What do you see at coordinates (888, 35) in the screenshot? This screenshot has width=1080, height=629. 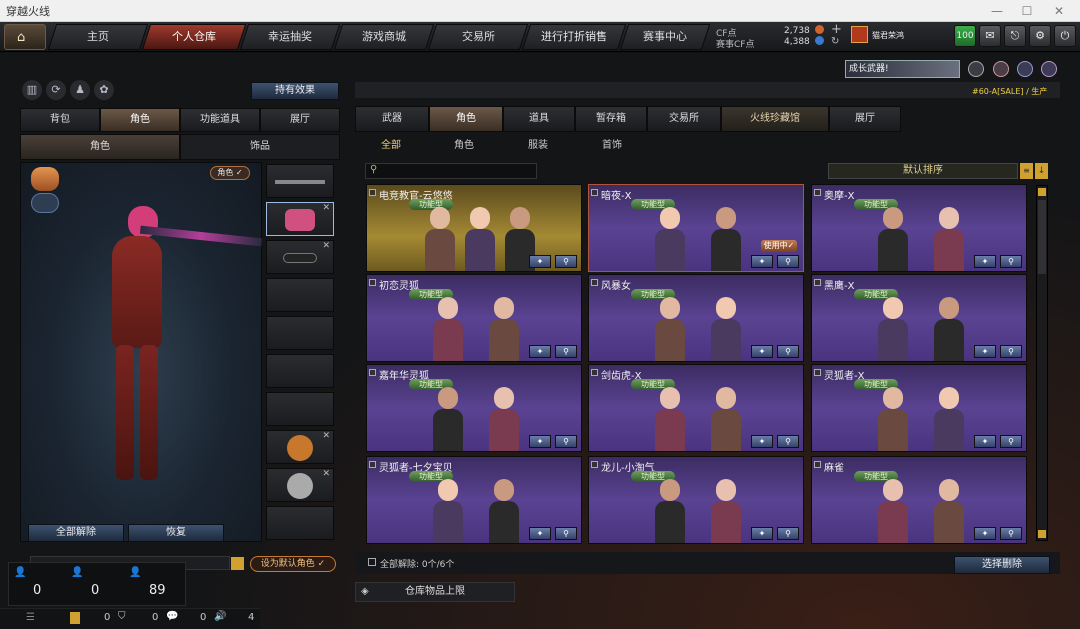 I see `user-name: 猫君荣鸿` at bounding box center [888, 35].